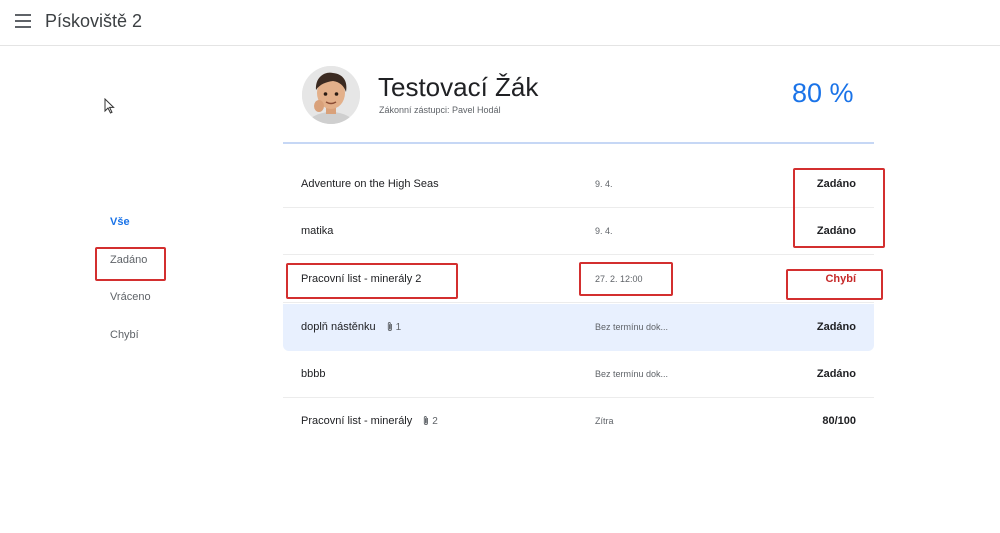  I want to click on mouse-cursor-icon, so click(109, 106).